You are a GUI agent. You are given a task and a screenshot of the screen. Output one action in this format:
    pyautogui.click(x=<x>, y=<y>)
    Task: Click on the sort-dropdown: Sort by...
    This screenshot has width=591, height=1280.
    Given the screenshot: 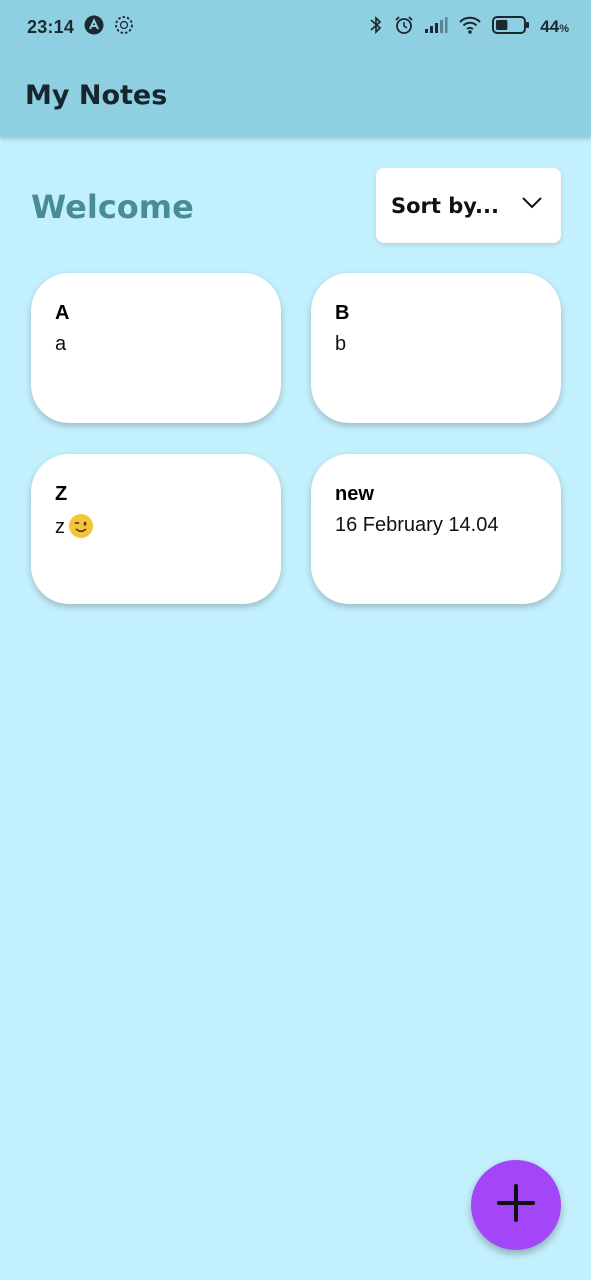 What is the action you would take?
    pyautogui.click(x=468, y=205)
    